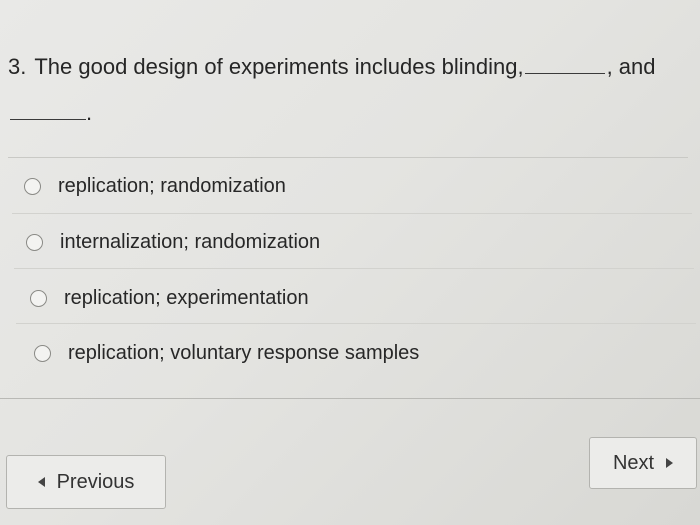  I want to click on triangle-right-icon, so click(670, 463).